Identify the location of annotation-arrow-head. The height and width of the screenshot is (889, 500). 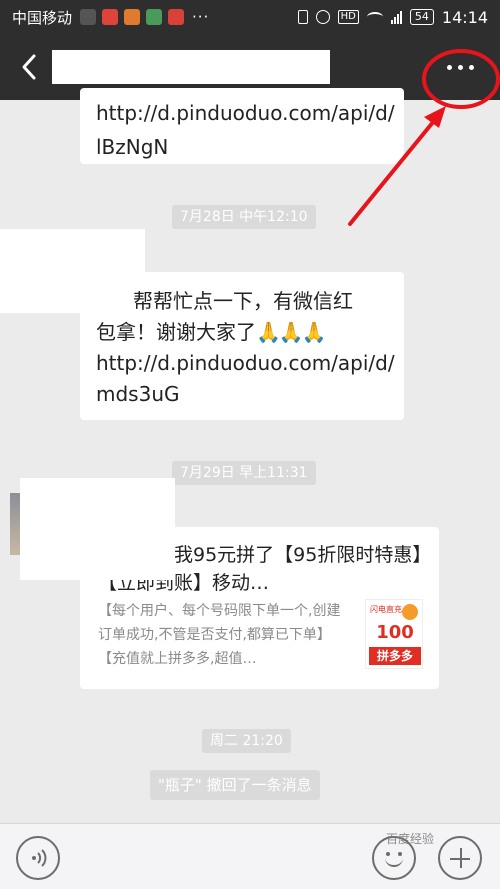
(435, 117).